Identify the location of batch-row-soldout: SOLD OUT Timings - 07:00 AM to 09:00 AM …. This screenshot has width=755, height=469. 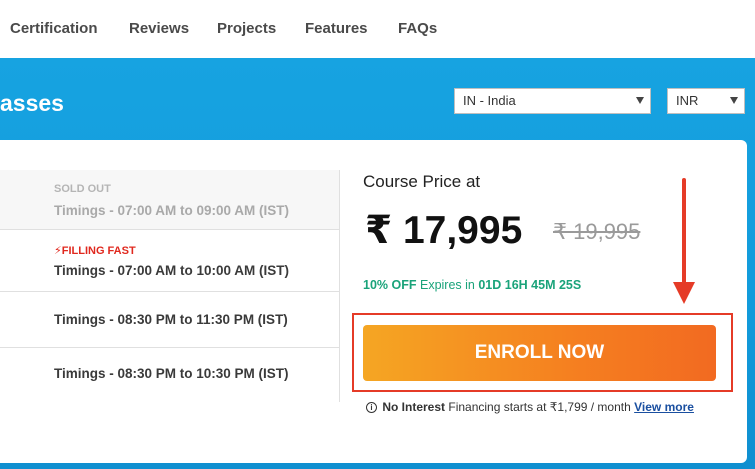
(170, 200).